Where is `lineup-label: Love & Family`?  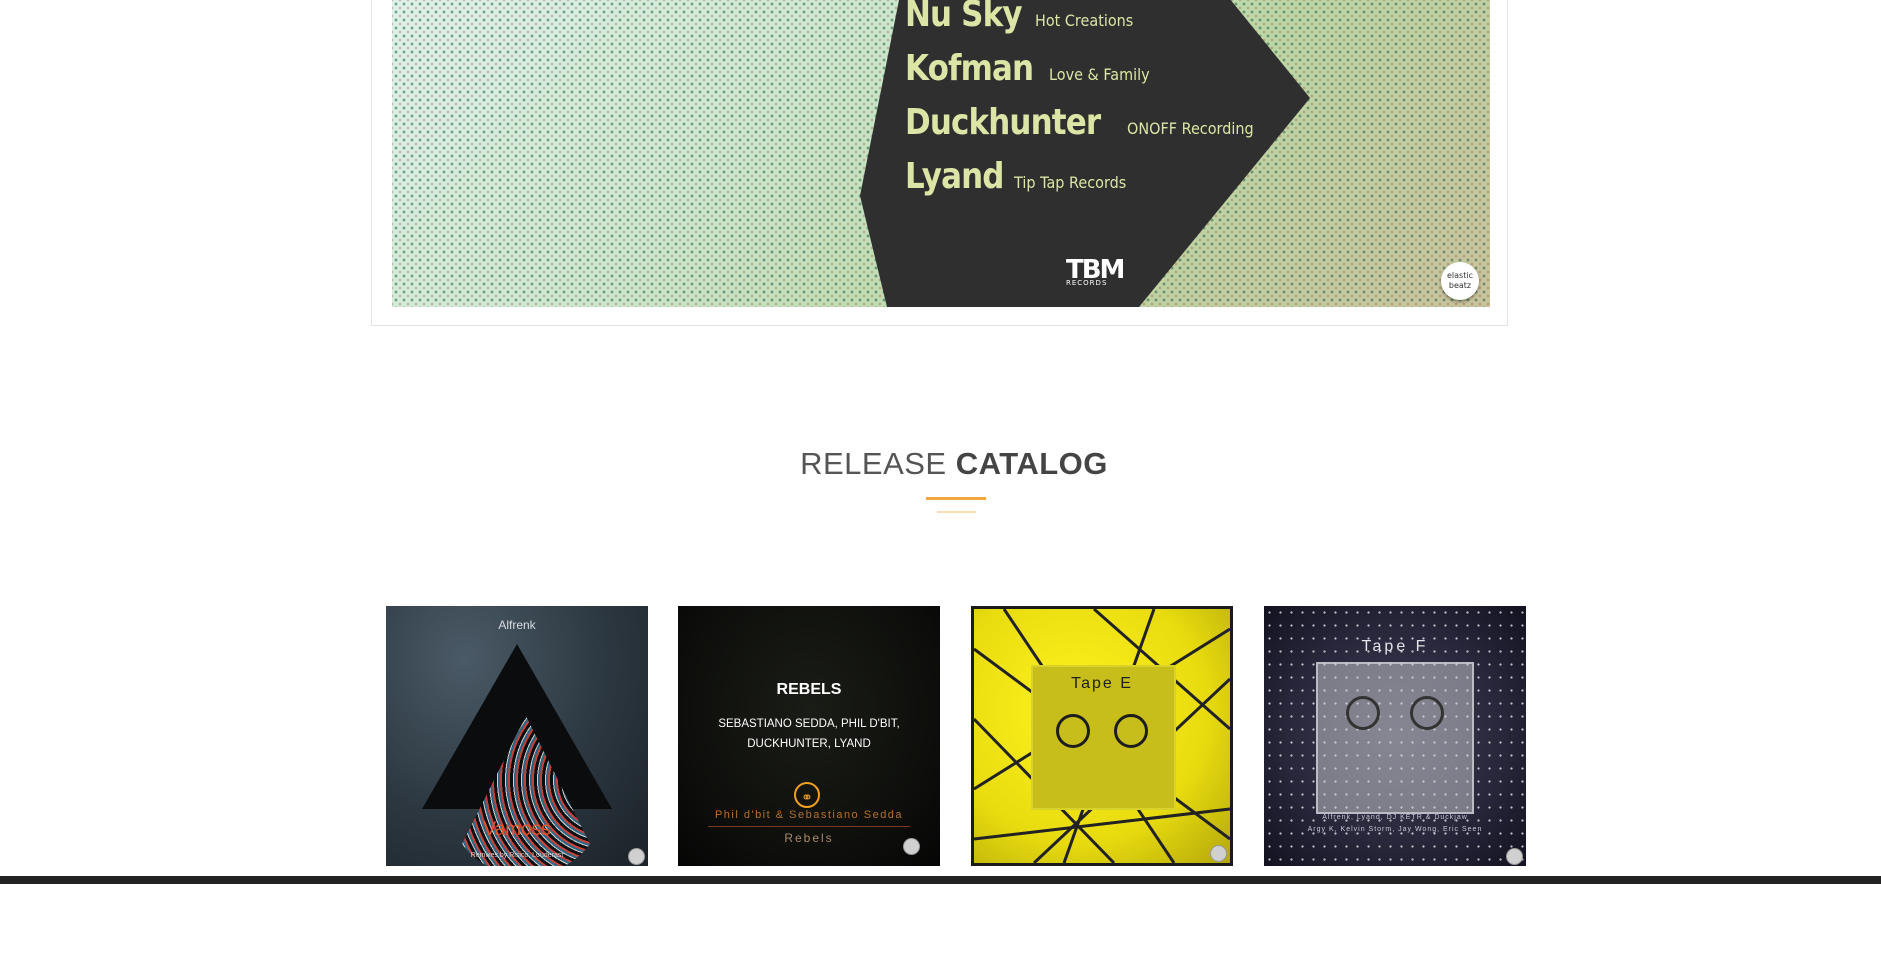
lineup-label: Love & Family is located at coordinates (1099, 74).